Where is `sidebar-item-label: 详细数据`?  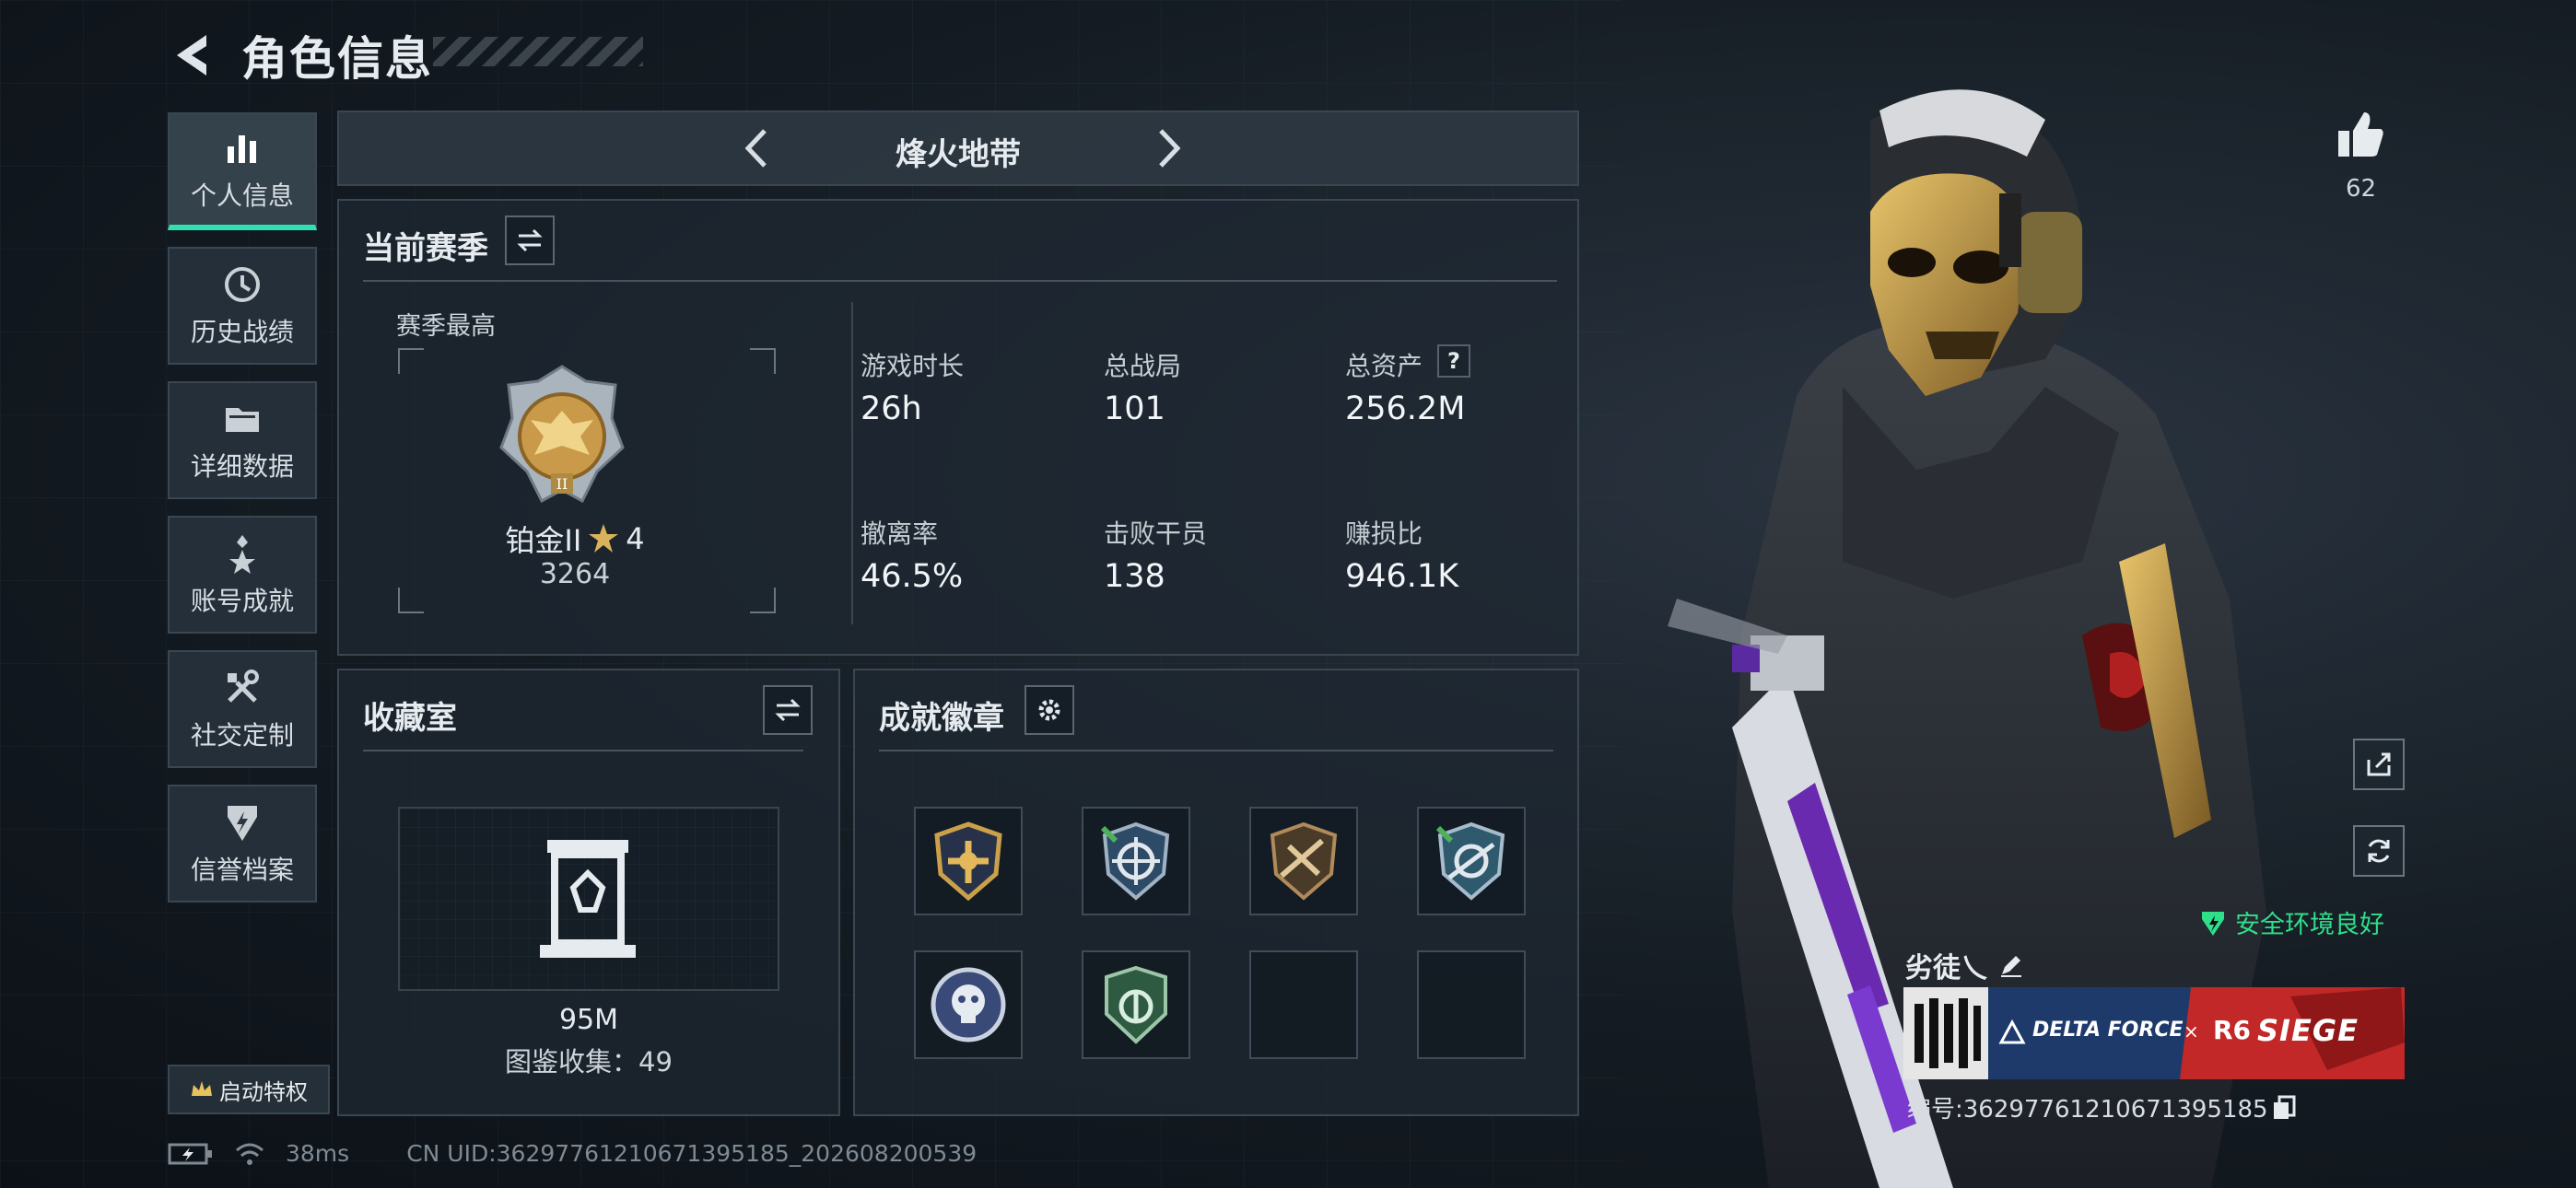
sidebar-item-label: 详细数据 is located at coordinates (242, 466).